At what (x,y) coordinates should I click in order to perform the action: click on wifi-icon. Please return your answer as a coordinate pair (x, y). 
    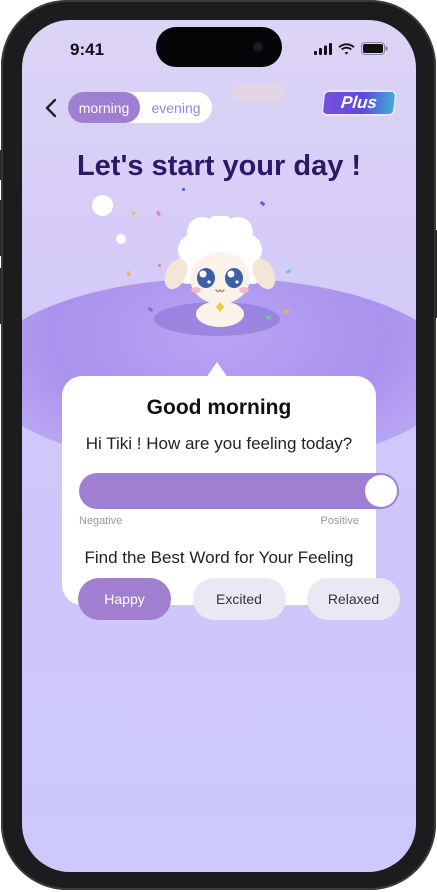
    Looking at the image, I should click on (346, 48).